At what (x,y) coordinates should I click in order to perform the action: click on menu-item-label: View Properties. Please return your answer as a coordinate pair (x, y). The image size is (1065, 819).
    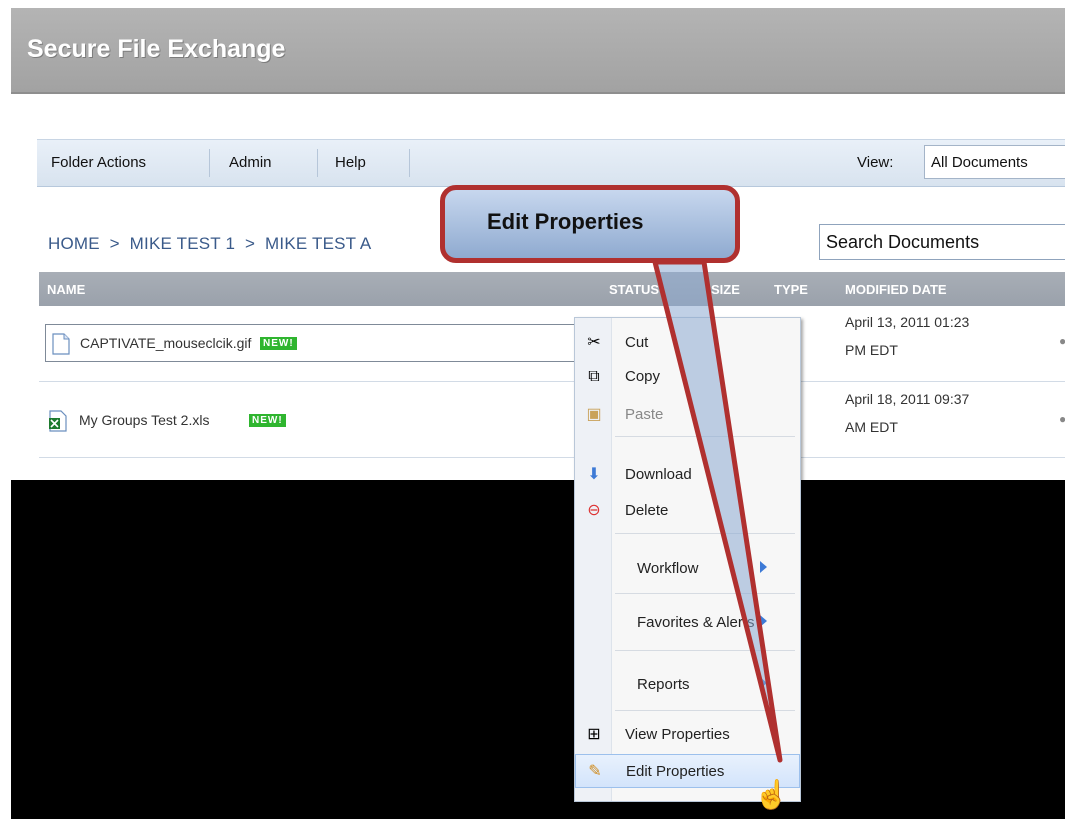
    Looking at the image, I should click on (677, 734).